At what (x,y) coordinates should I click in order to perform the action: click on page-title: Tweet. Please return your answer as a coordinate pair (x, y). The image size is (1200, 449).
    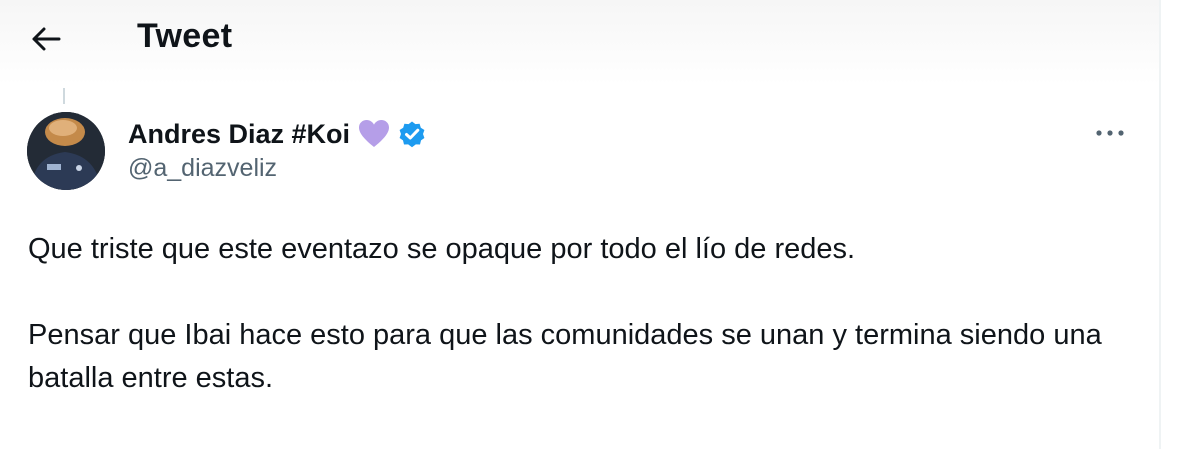
    Looking at the image, I should click on (185, 36).